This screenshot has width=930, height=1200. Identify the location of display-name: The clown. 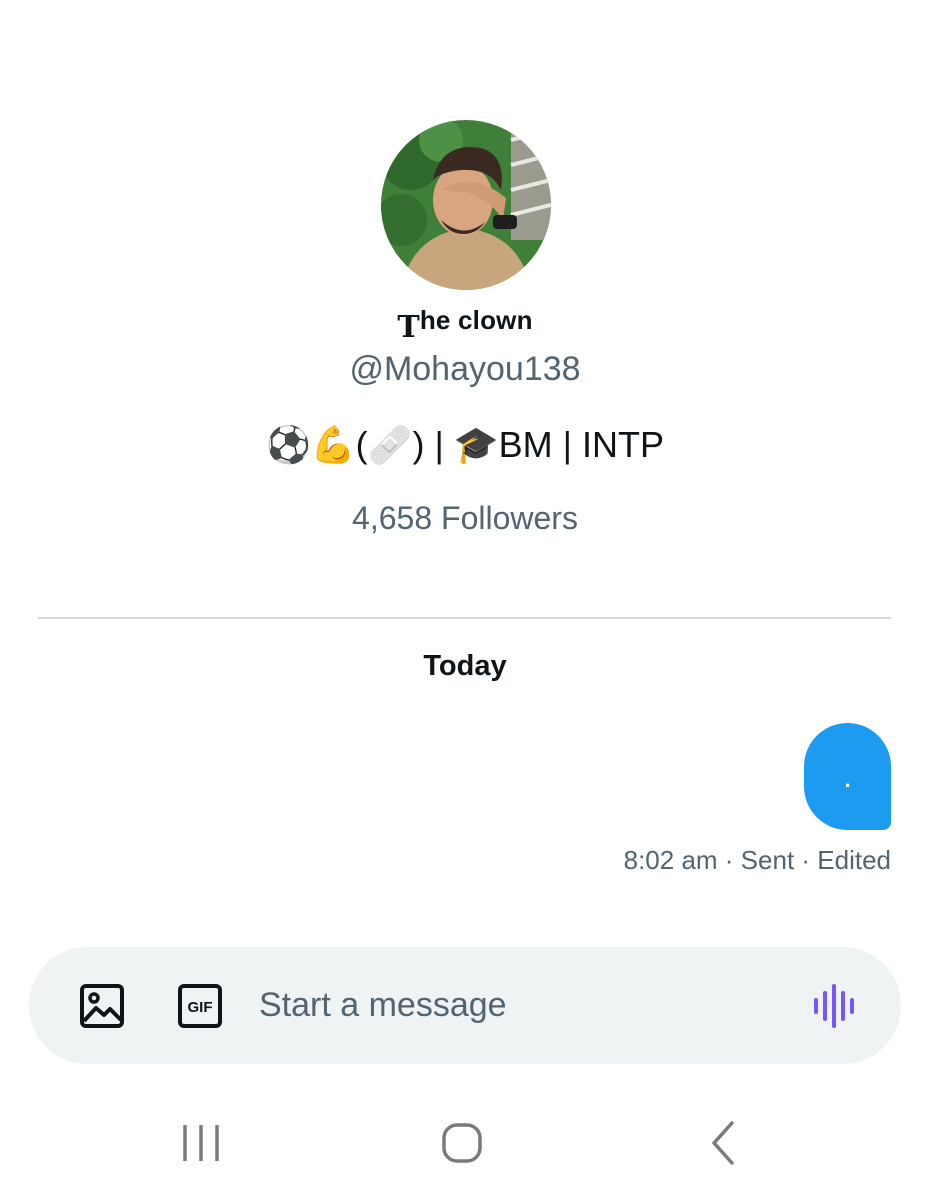
(465, 323).